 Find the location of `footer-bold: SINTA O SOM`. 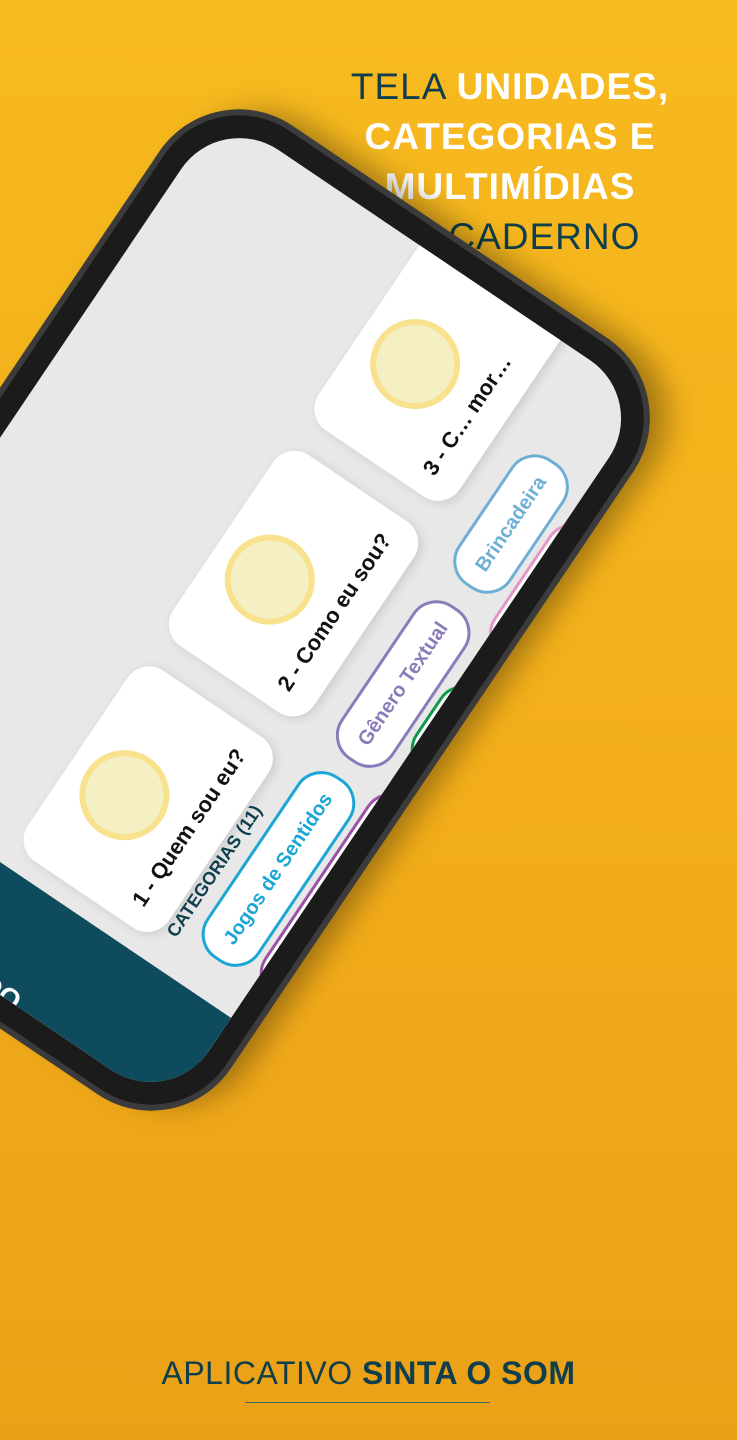

footer-bold: SINTA O SOM is located at coordinates (469, 1373).